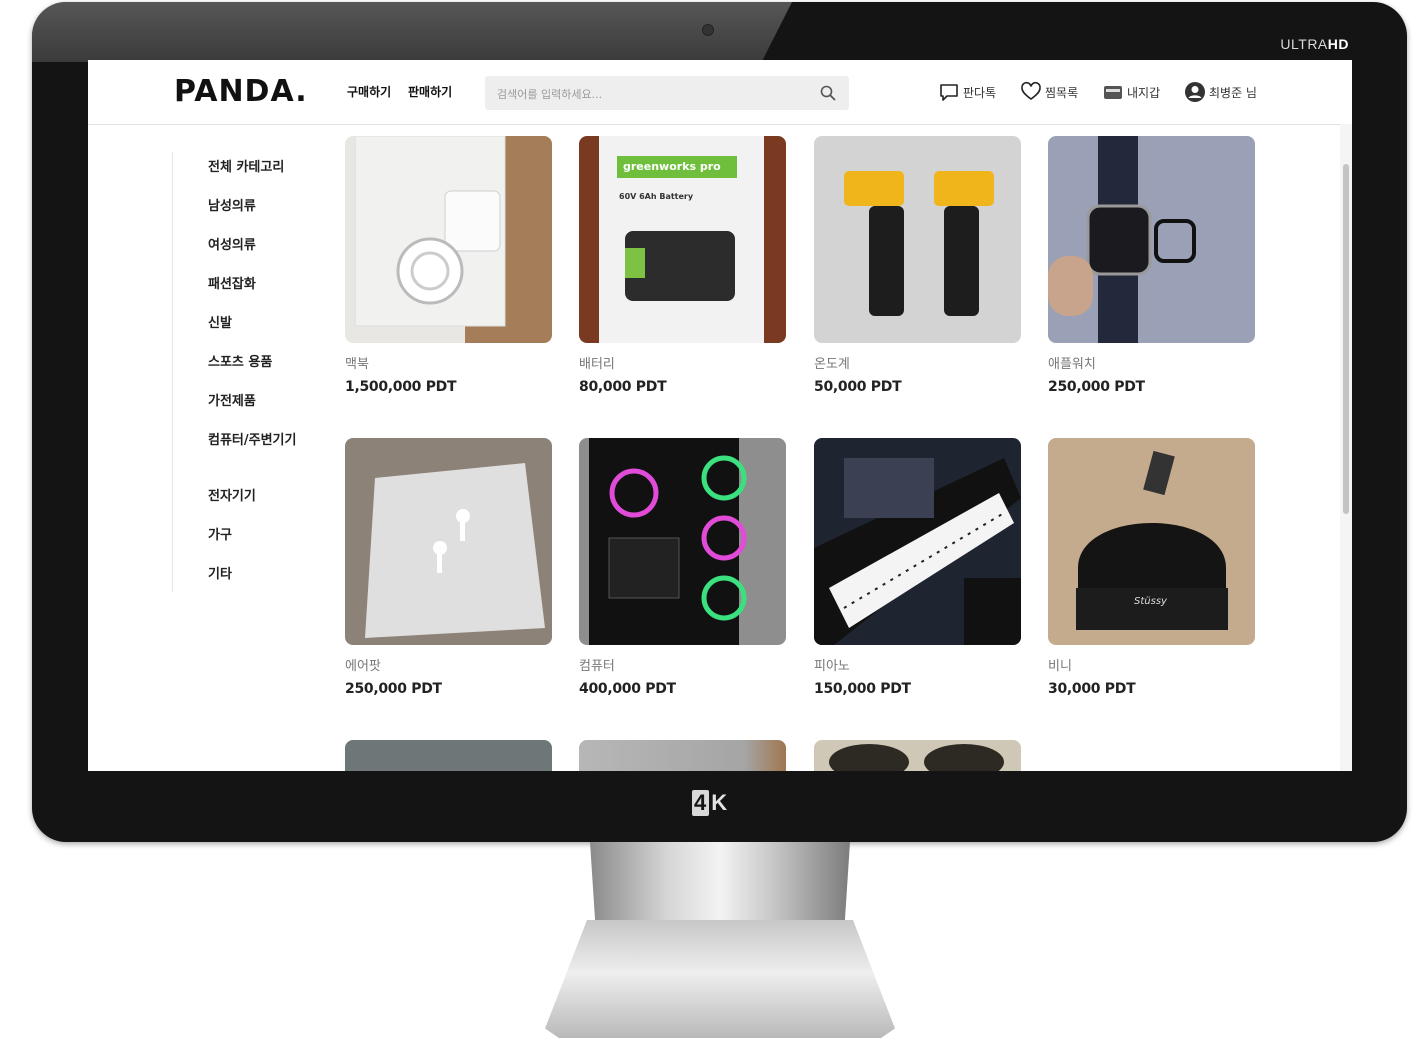 The image size is (1417, 1042). What do you see at coordinates (1092, 689) in the screenshot?
I see `product-price: 30,000 PDT` at bounding box center [1092, 689].